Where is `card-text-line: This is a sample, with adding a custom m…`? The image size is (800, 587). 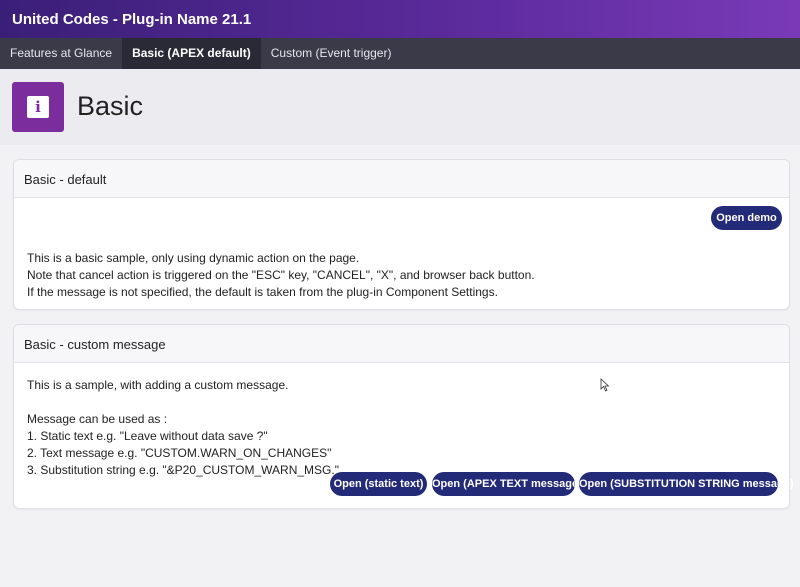
card-text-line: This is a sample, with adding a custom m… is located at coordinates (158, 385).